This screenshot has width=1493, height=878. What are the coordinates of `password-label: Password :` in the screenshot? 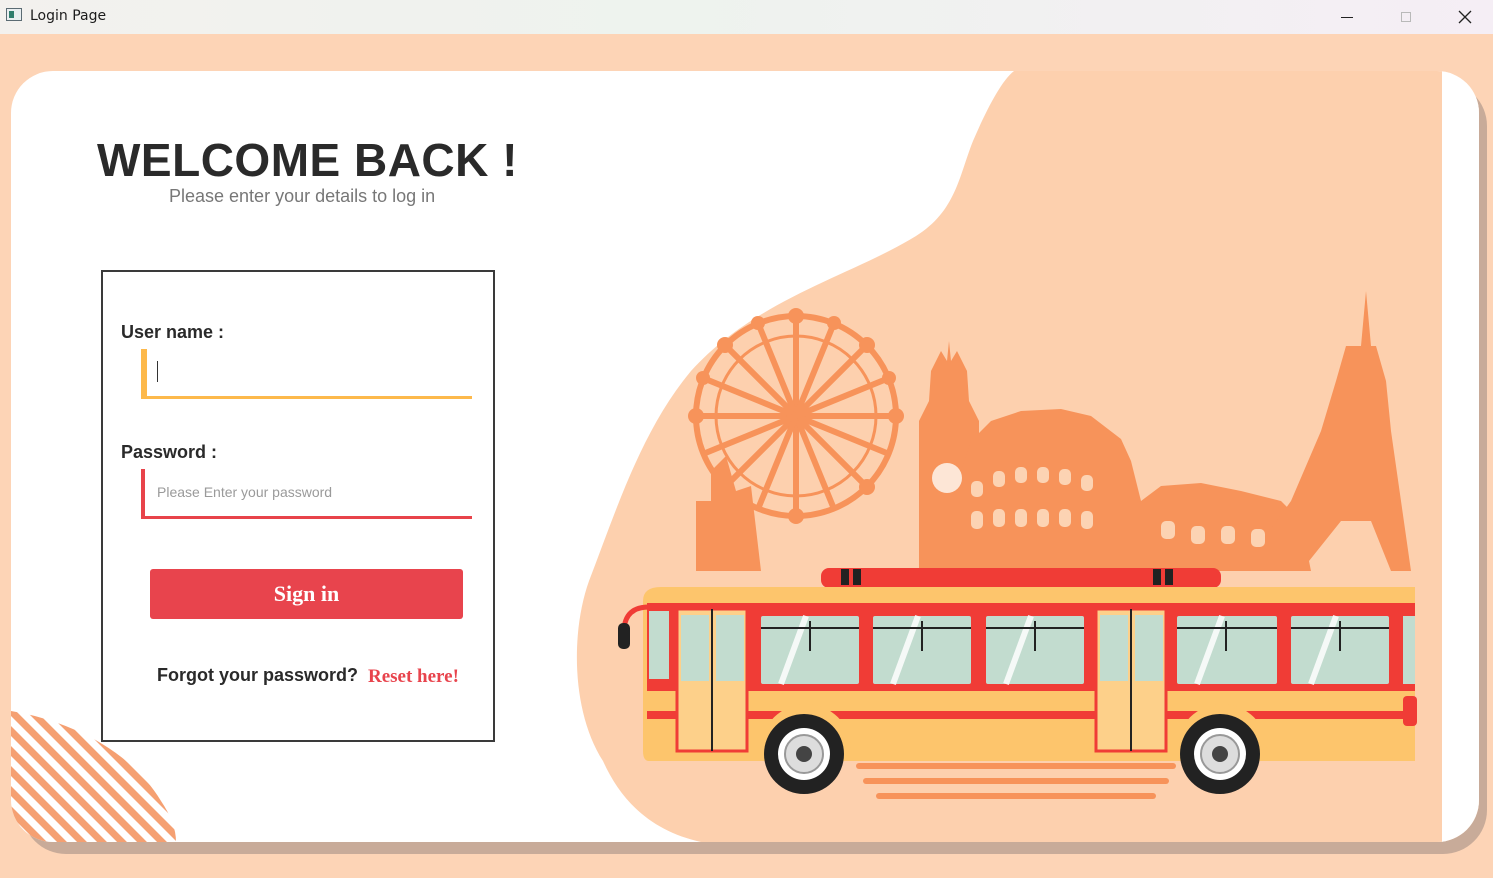 It's located at (169, 452).